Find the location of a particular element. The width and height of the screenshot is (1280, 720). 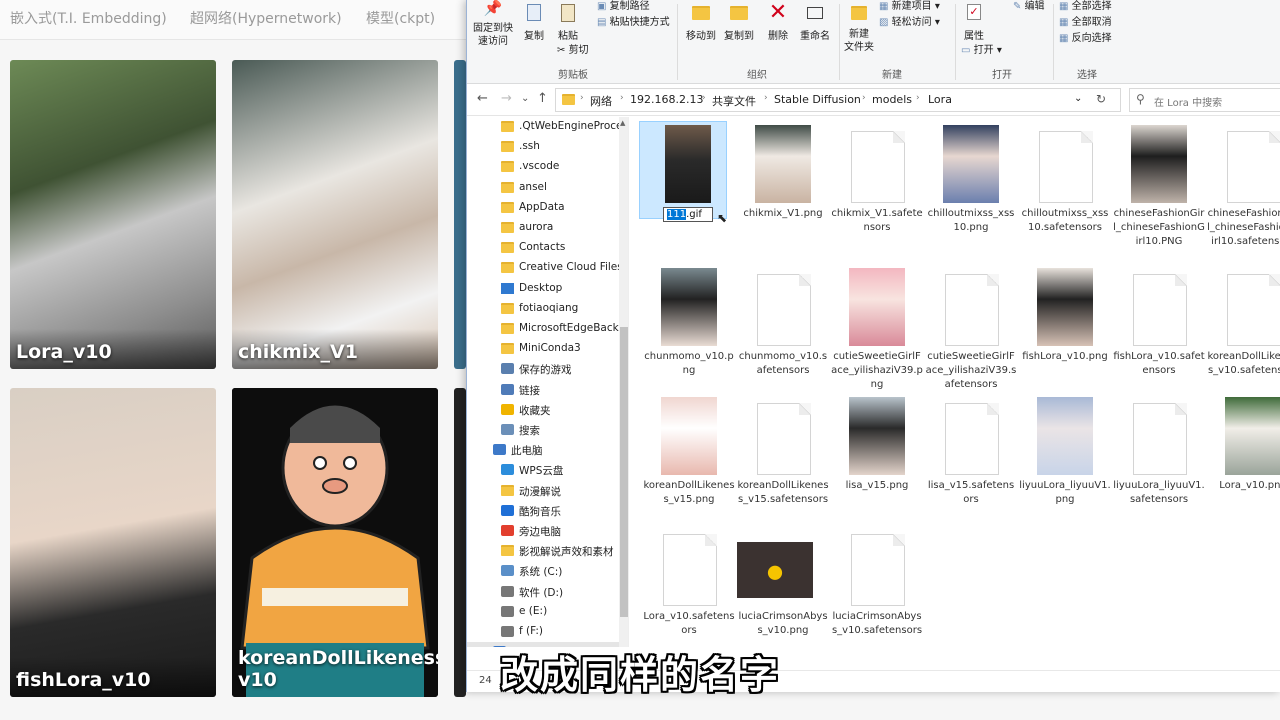

select-all-button: ▦ 全部选择 is located at coordinates (1085, 6).